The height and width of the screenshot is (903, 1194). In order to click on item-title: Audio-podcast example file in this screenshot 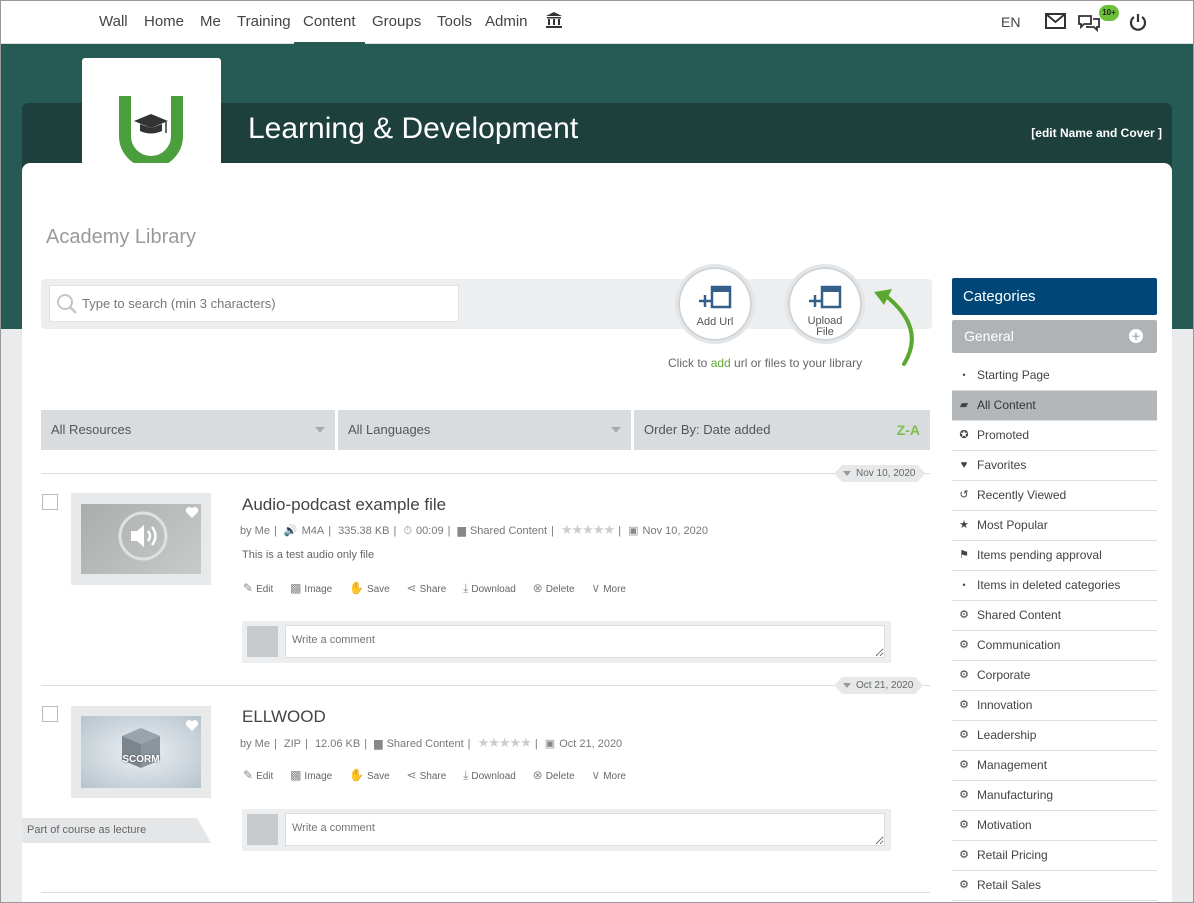, I will do `click(344, 505)`.